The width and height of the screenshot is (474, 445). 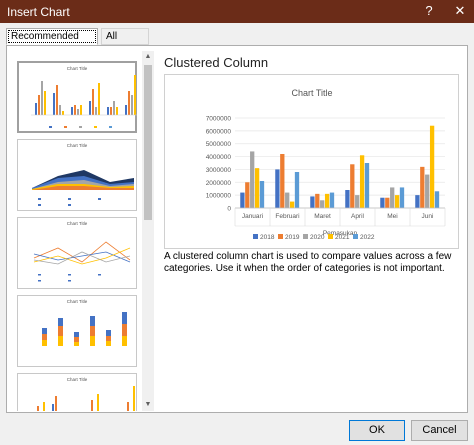 I want to click on bar-2019-Mei, so click(x=387, y=202).